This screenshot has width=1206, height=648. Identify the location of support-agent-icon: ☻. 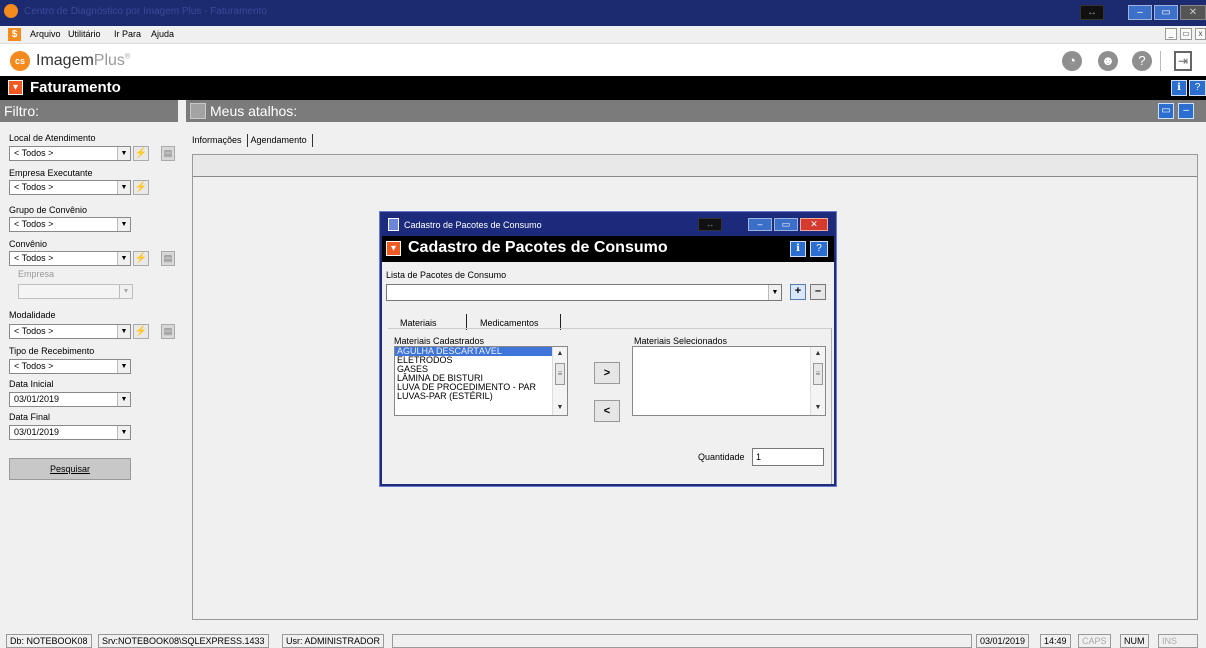
(1108, 61).